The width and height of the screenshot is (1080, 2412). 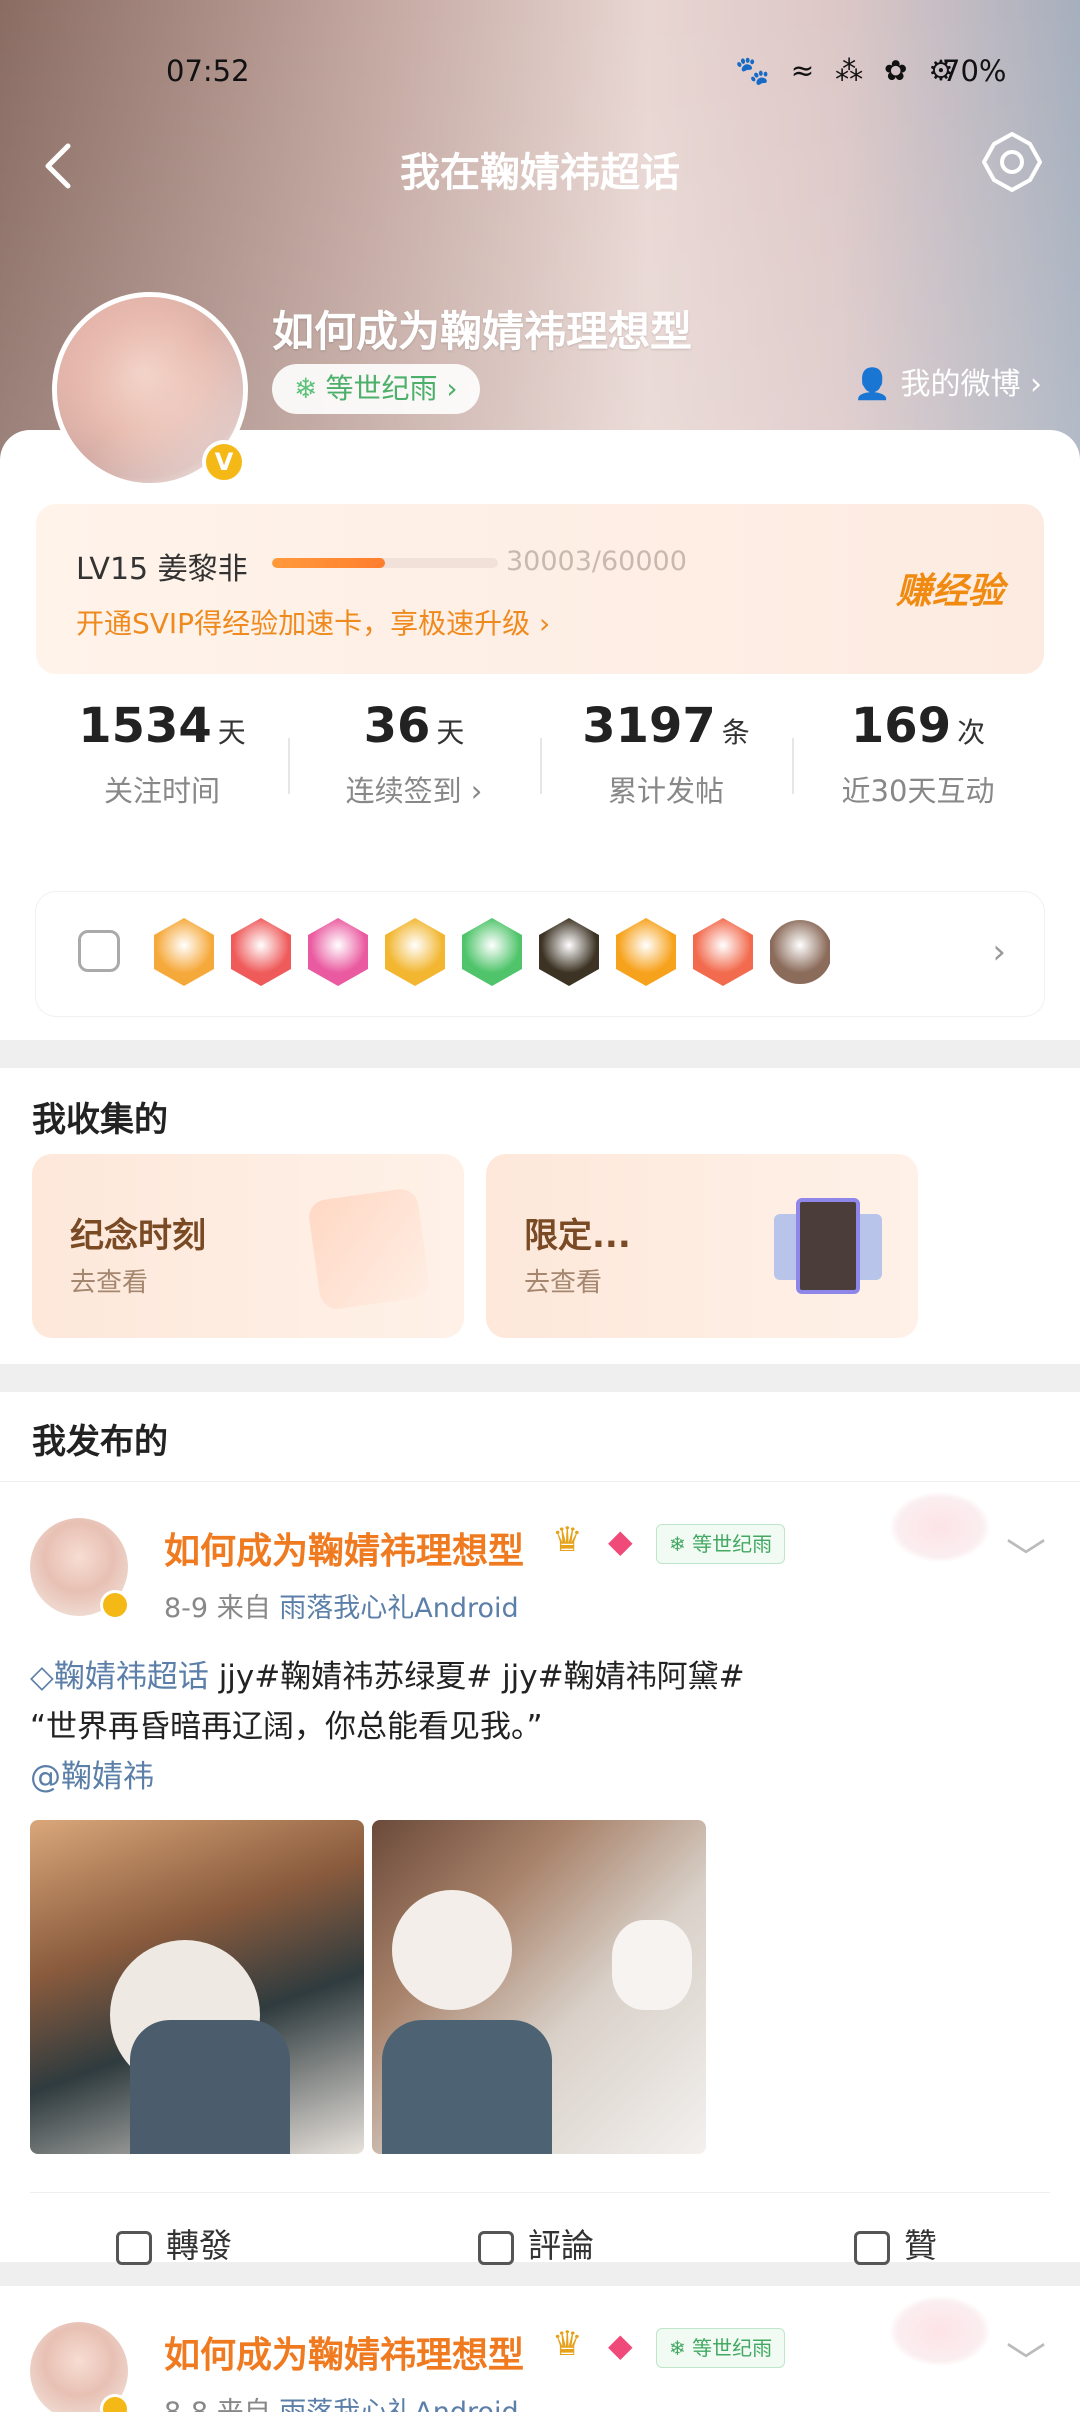 What do you see at coordinates (918, 791) in the screenshot?
I see `stat-label: 近30天互动` at bounding box center [918, 791].